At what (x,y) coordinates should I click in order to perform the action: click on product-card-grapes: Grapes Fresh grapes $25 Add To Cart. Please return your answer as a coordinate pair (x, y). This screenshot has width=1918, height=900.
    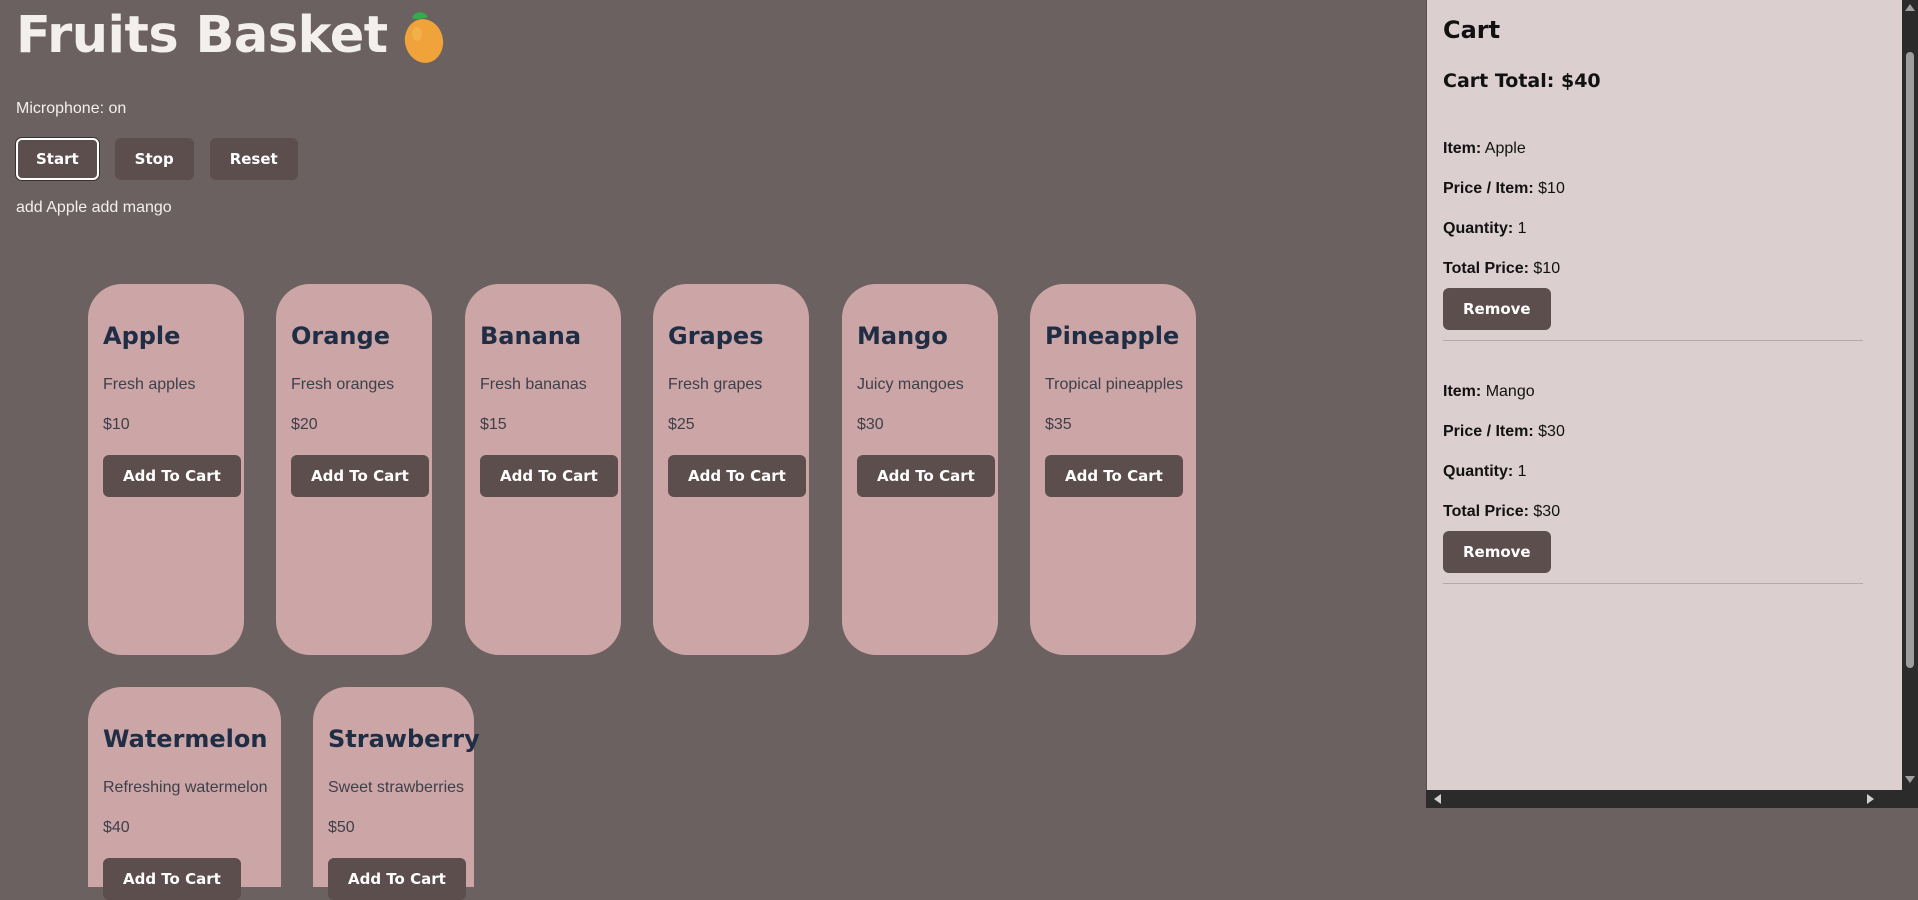
    Looking at the image, I should click on (731, 469).